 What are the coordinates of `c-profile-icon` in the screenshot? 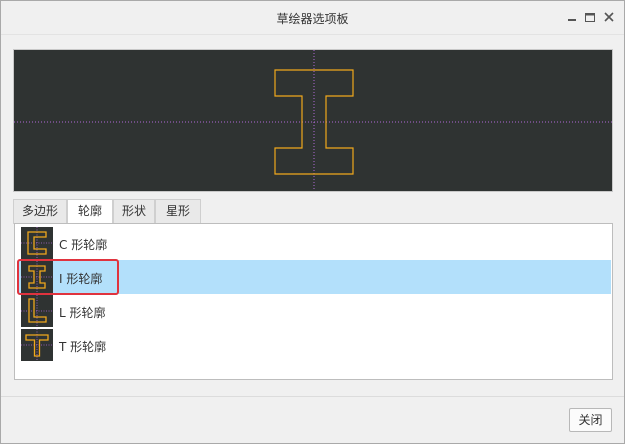 It's located at (37, 243).